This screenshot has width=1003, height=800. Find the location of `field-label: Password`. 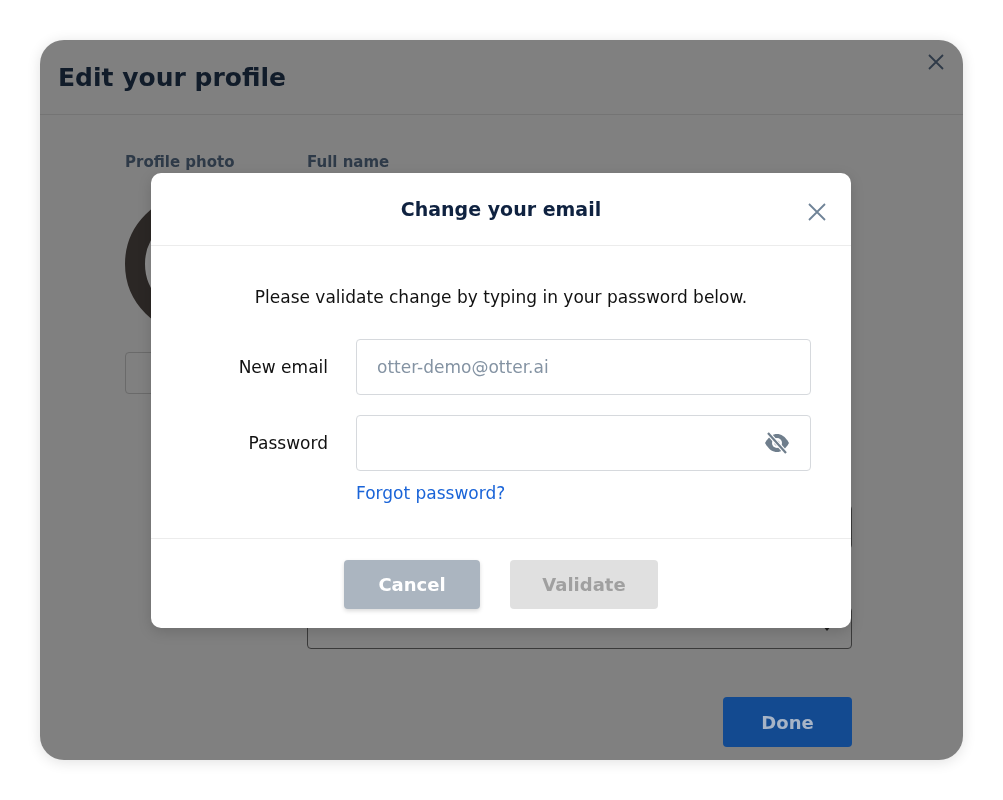

field-label: Password is located at coordinates (287, 443).